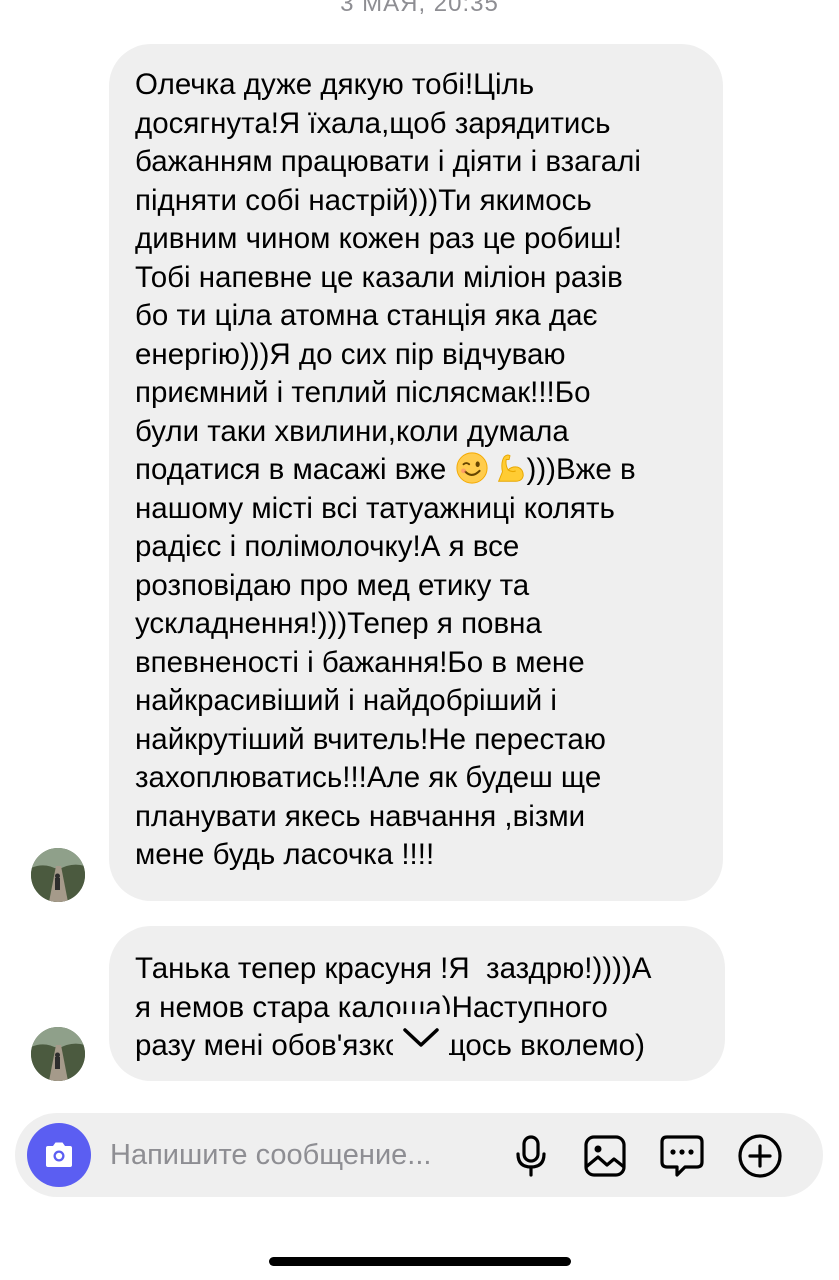  Describe the element at coordinates (327, 546) in the screenshot. I see `message-line: радієс і полімолочку!А я все` at that location.